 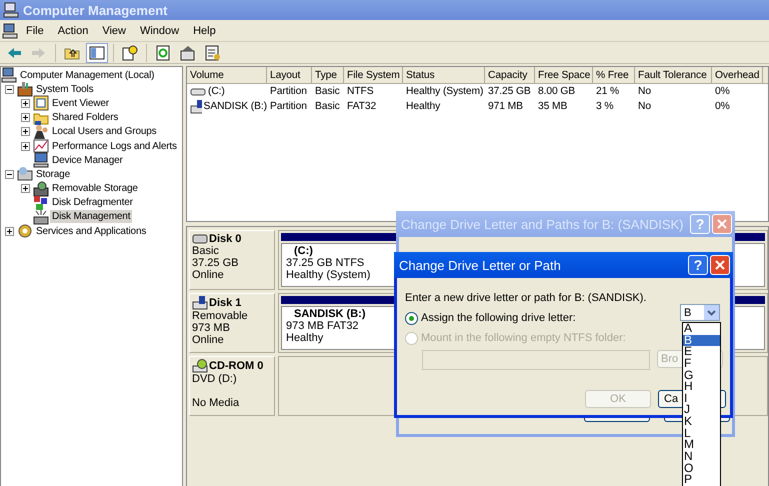 What do you see at coordinates (505, 106) in the screenshot?
I see `table-cell: 971 MB` at bounding box center [505, 106].